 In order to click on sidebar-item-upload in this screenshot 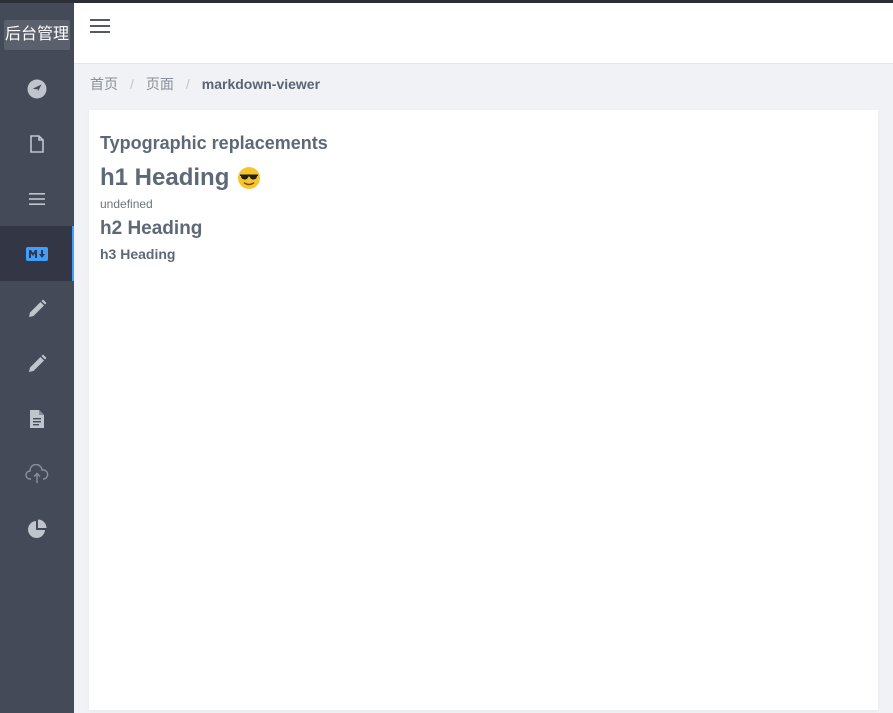, I will do `click(37, 473)`.